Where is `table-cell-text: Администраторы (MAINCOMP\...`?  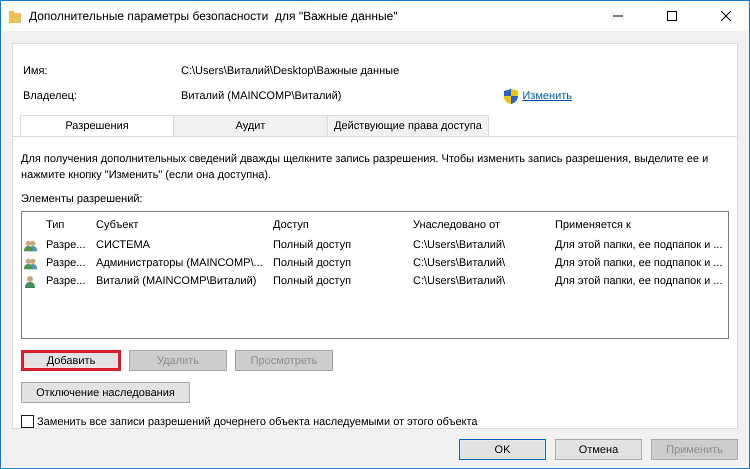 table-cell-text: Администраторы (MAINCOMP\... is located at coordinates (179, 263).